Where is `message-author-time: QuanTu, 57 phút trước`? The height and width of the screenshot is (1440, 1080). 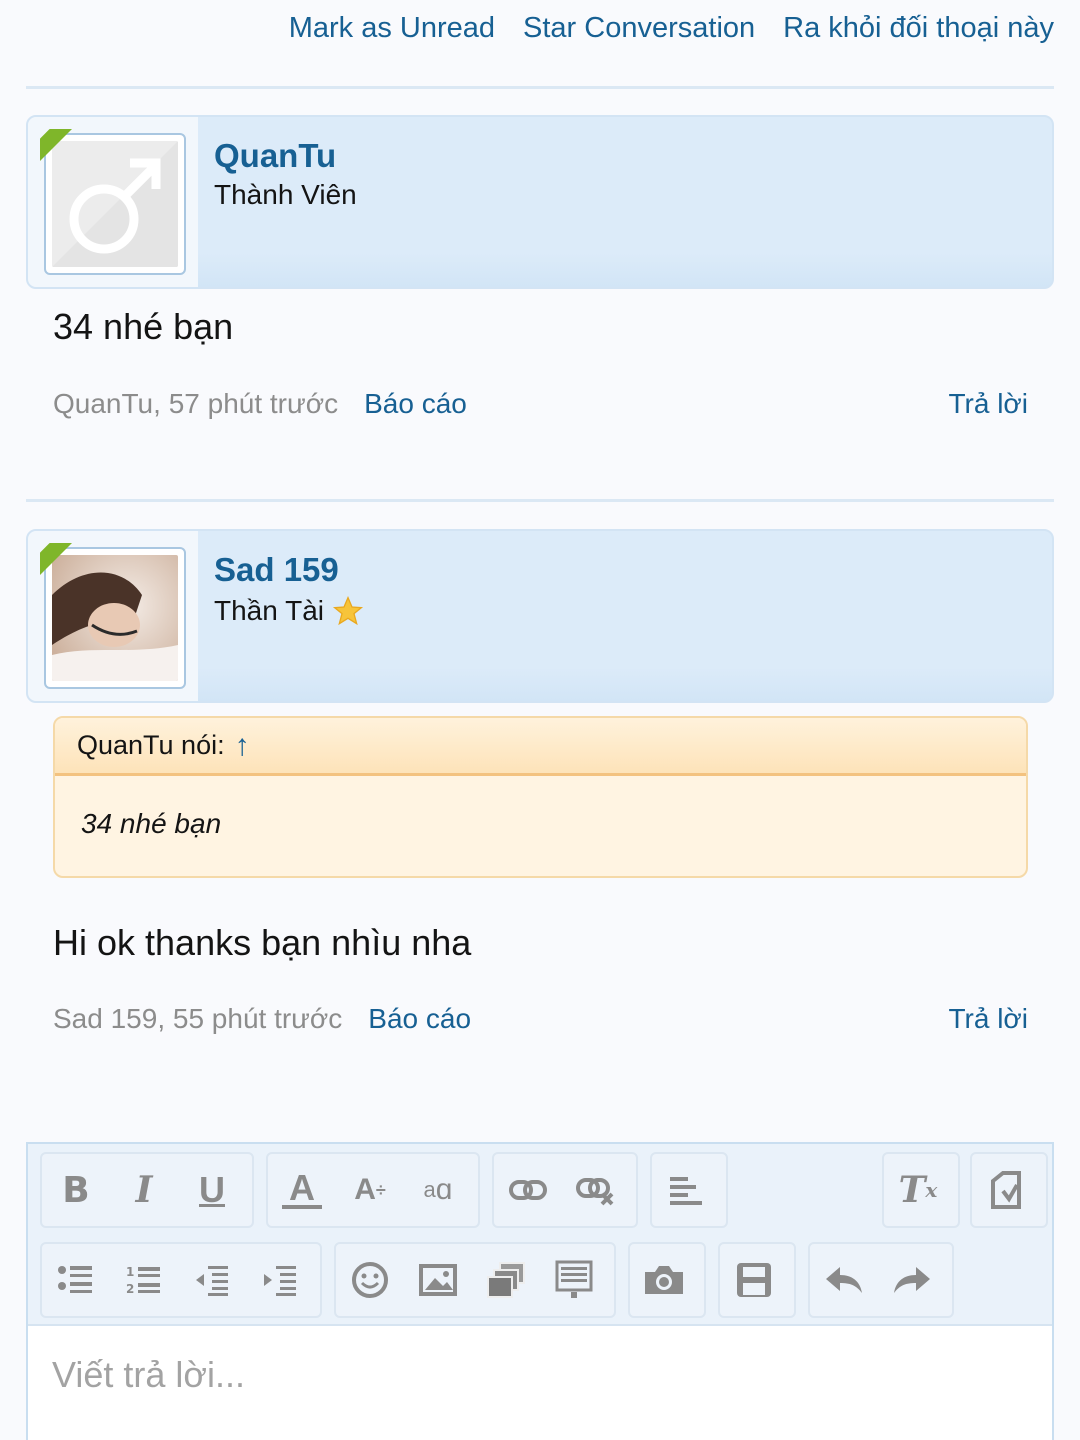
message-author-time: QuanTu, 57 phút trước is located at coordinates (195, 404).